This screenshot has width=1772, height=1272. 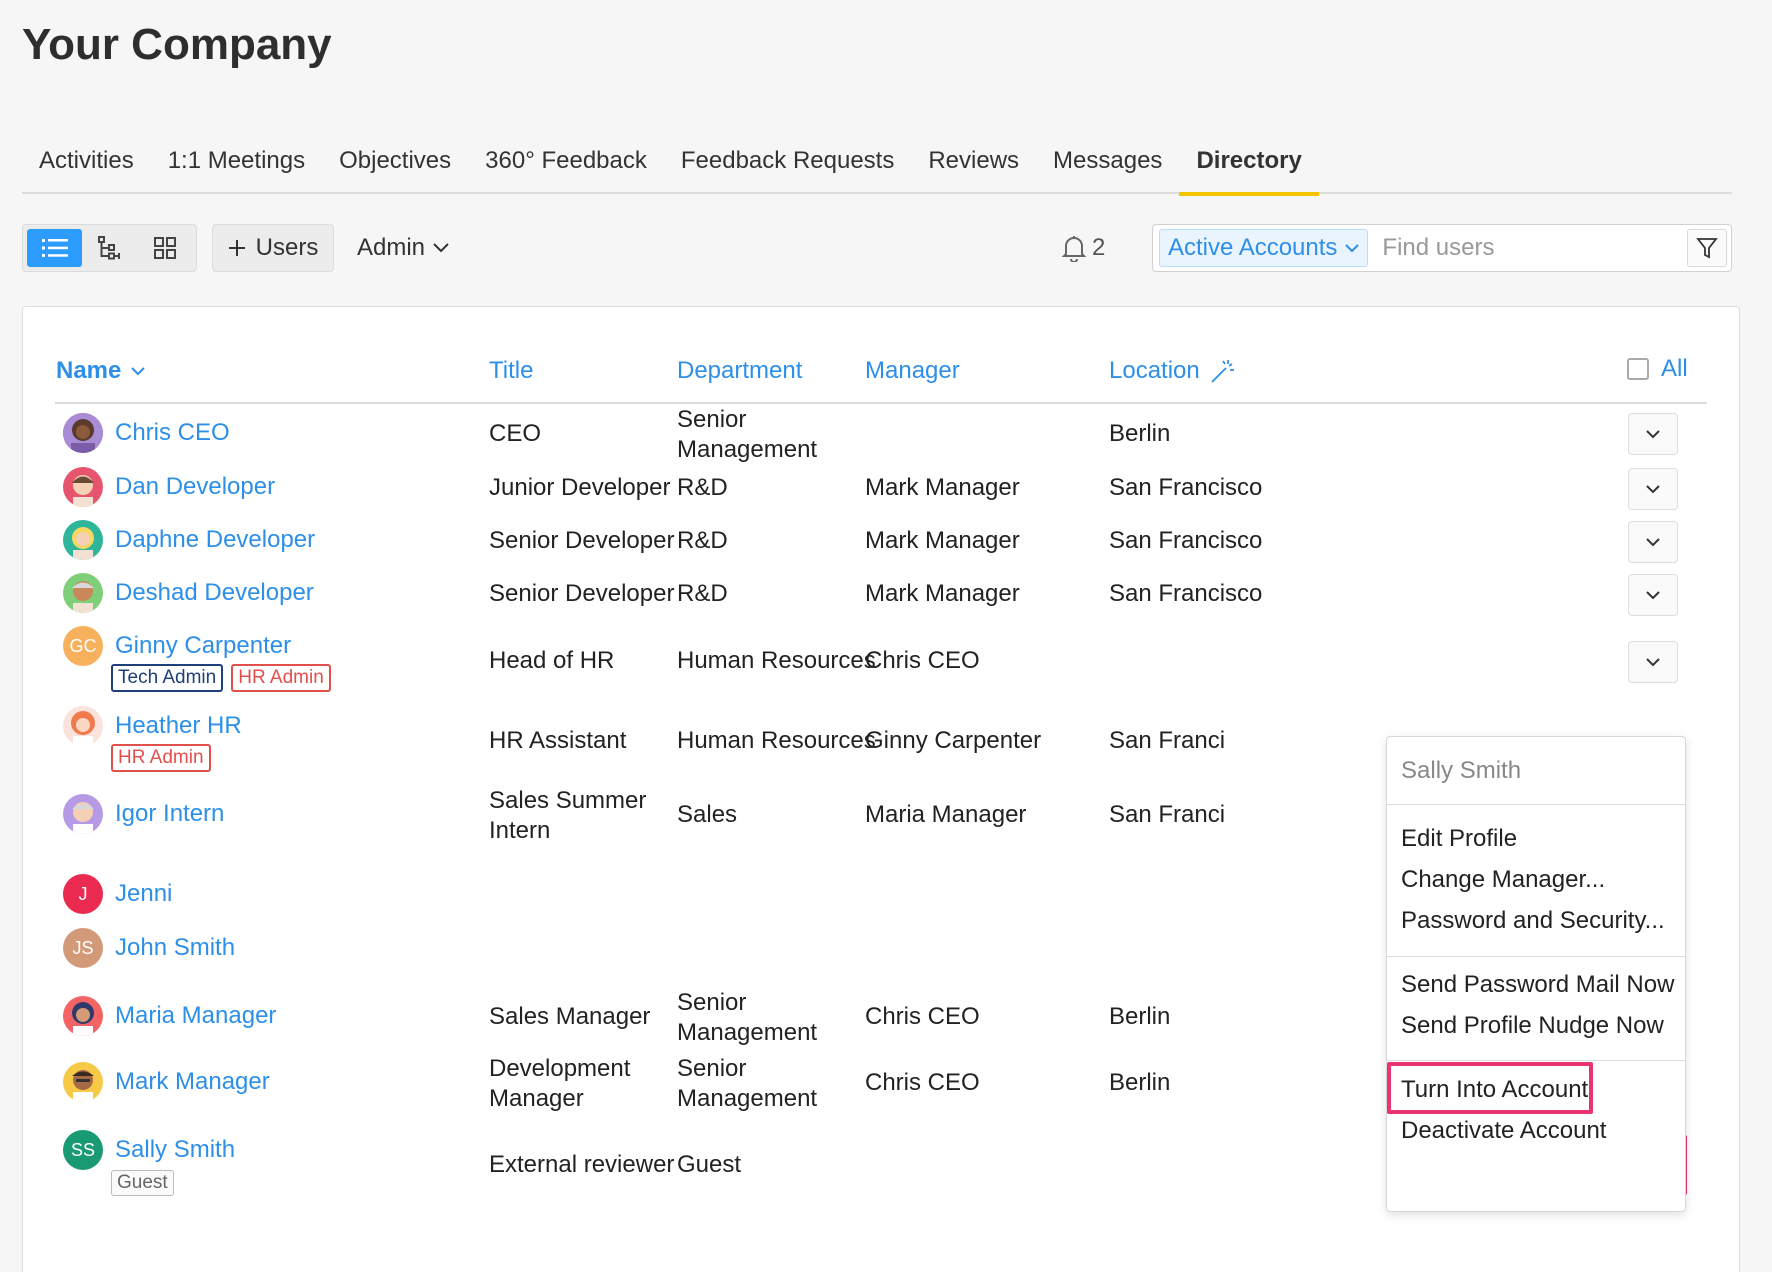 I want to click on tab-reviews: Reviews, so click(x=973, y=161).